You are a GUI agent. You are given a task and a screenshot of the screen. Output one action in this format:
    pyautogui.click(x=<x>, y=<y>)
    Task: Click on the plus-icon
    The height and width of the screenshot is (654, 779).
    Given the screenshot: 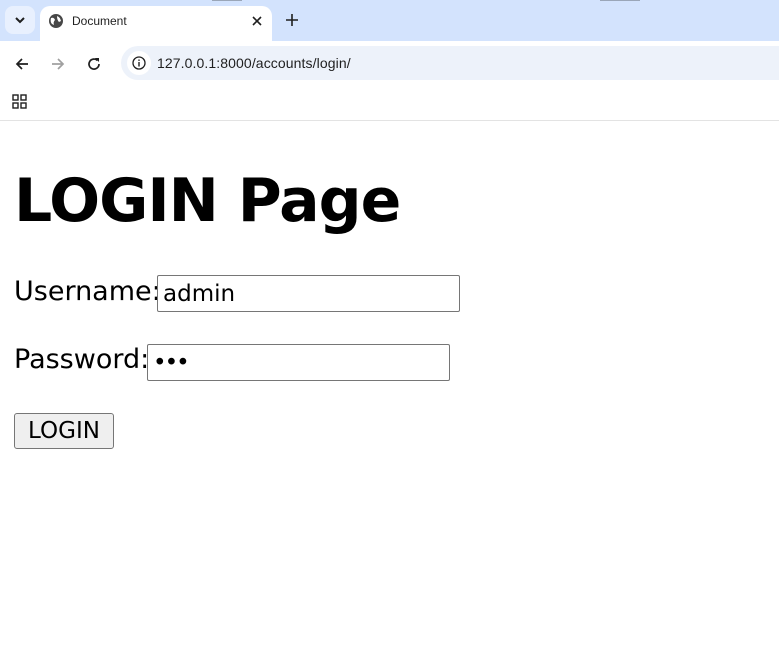 What is the action you would take?
    pyautogui.click(x=292, y=20)
    